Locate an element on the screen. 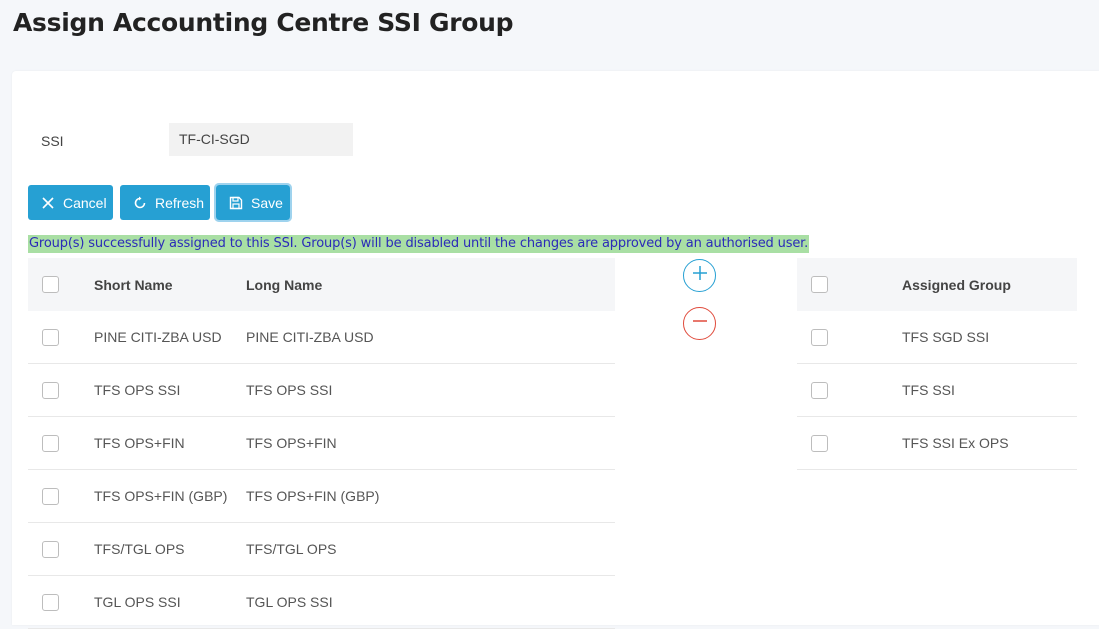 Image resolution: width=1099 pixels, height=629 pixels. short-name-cell: TFS OPS+FIN is located at coordinates (169, 443).